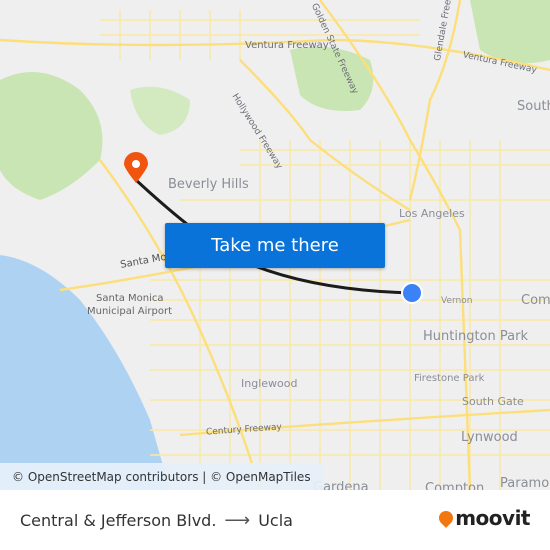 This screenshot has height=550, width=550. I want to click on route-summary: Central & Jefferson Blvd. ⟶ Ucla, so click(156, 520).